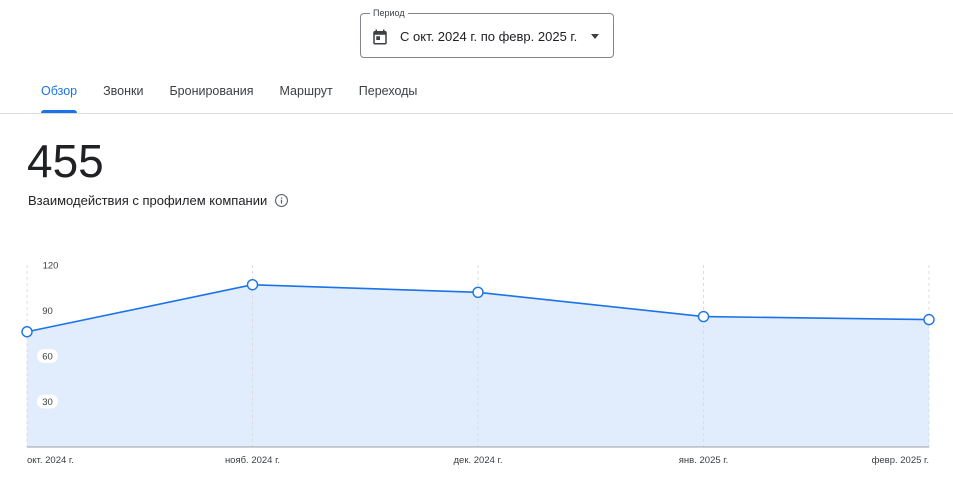  What do you see at coordinates (478, 460) in the screenshot?
I see `x-tick-label-2: дек. 2024 г.` at bounding box center [478, 460].